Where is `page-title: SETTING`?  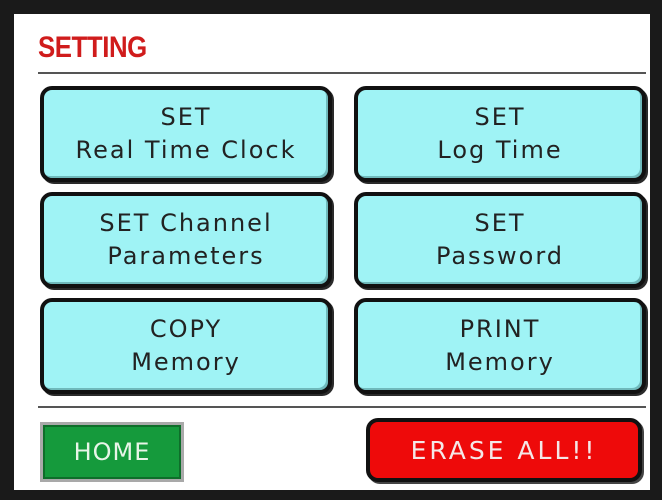
page-title: SETTING is located at coordinates (92, 47).